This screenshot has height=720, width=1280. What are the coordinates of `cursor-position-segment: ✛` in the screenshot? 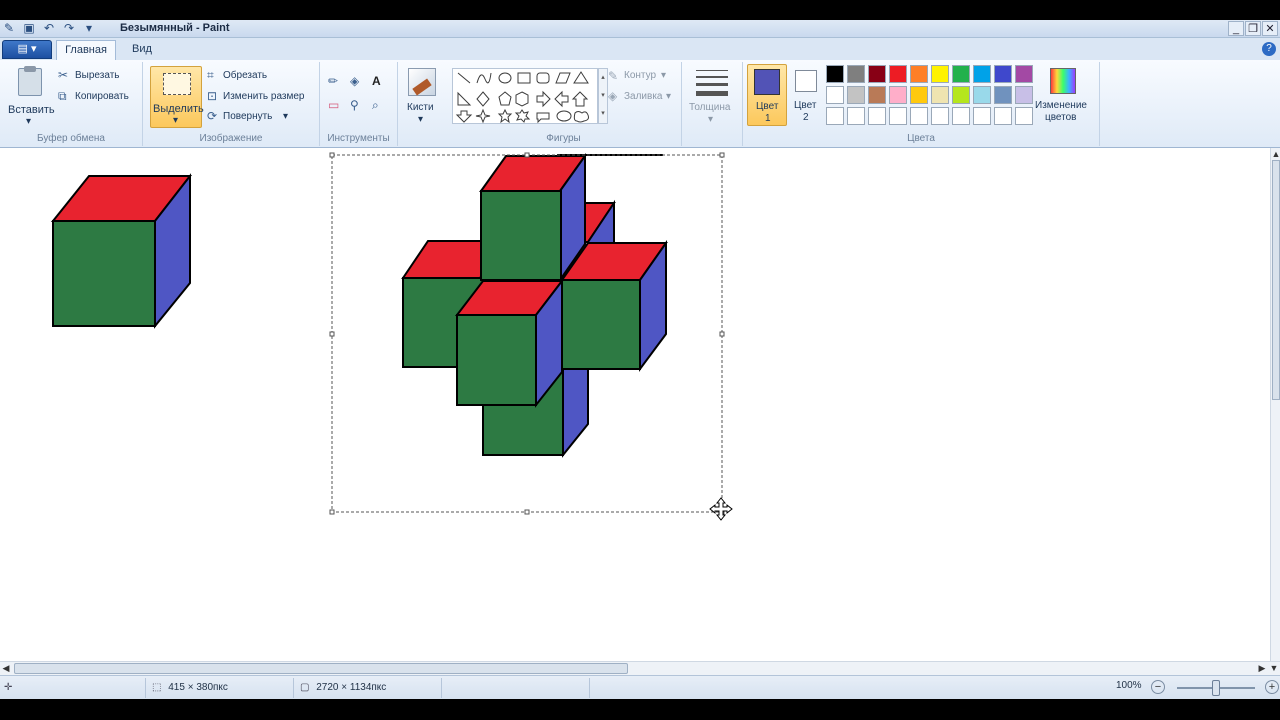 It's located at (73, 688).